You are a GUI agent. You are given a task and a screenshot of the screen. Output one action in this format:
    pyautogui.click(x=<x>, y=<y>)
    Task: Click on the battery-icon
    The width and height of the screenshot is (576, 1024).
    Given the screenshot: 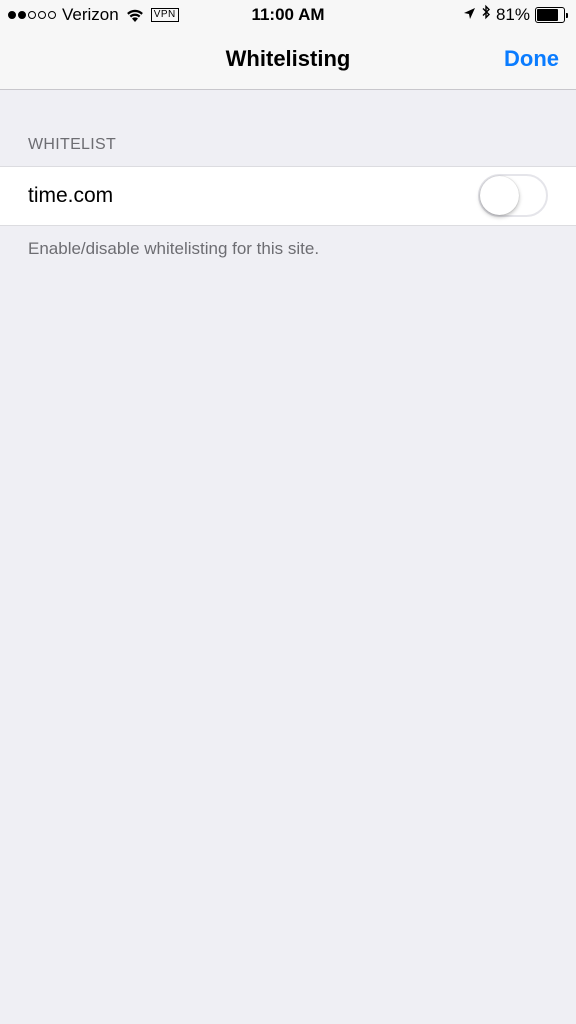 What is the action you would take?
    pyautogui.click(x=551, y=15)
    